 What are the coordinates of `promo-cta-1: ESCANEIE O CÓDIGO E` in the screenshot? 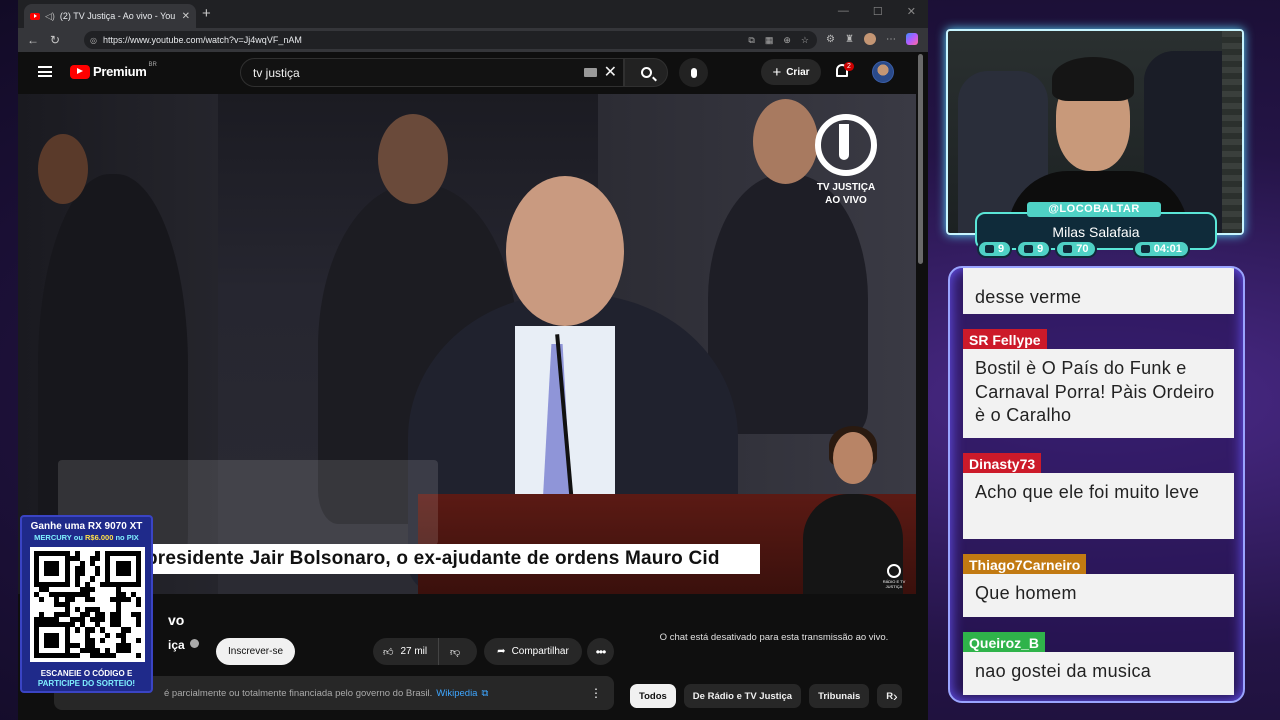 It's located at (86, 673).